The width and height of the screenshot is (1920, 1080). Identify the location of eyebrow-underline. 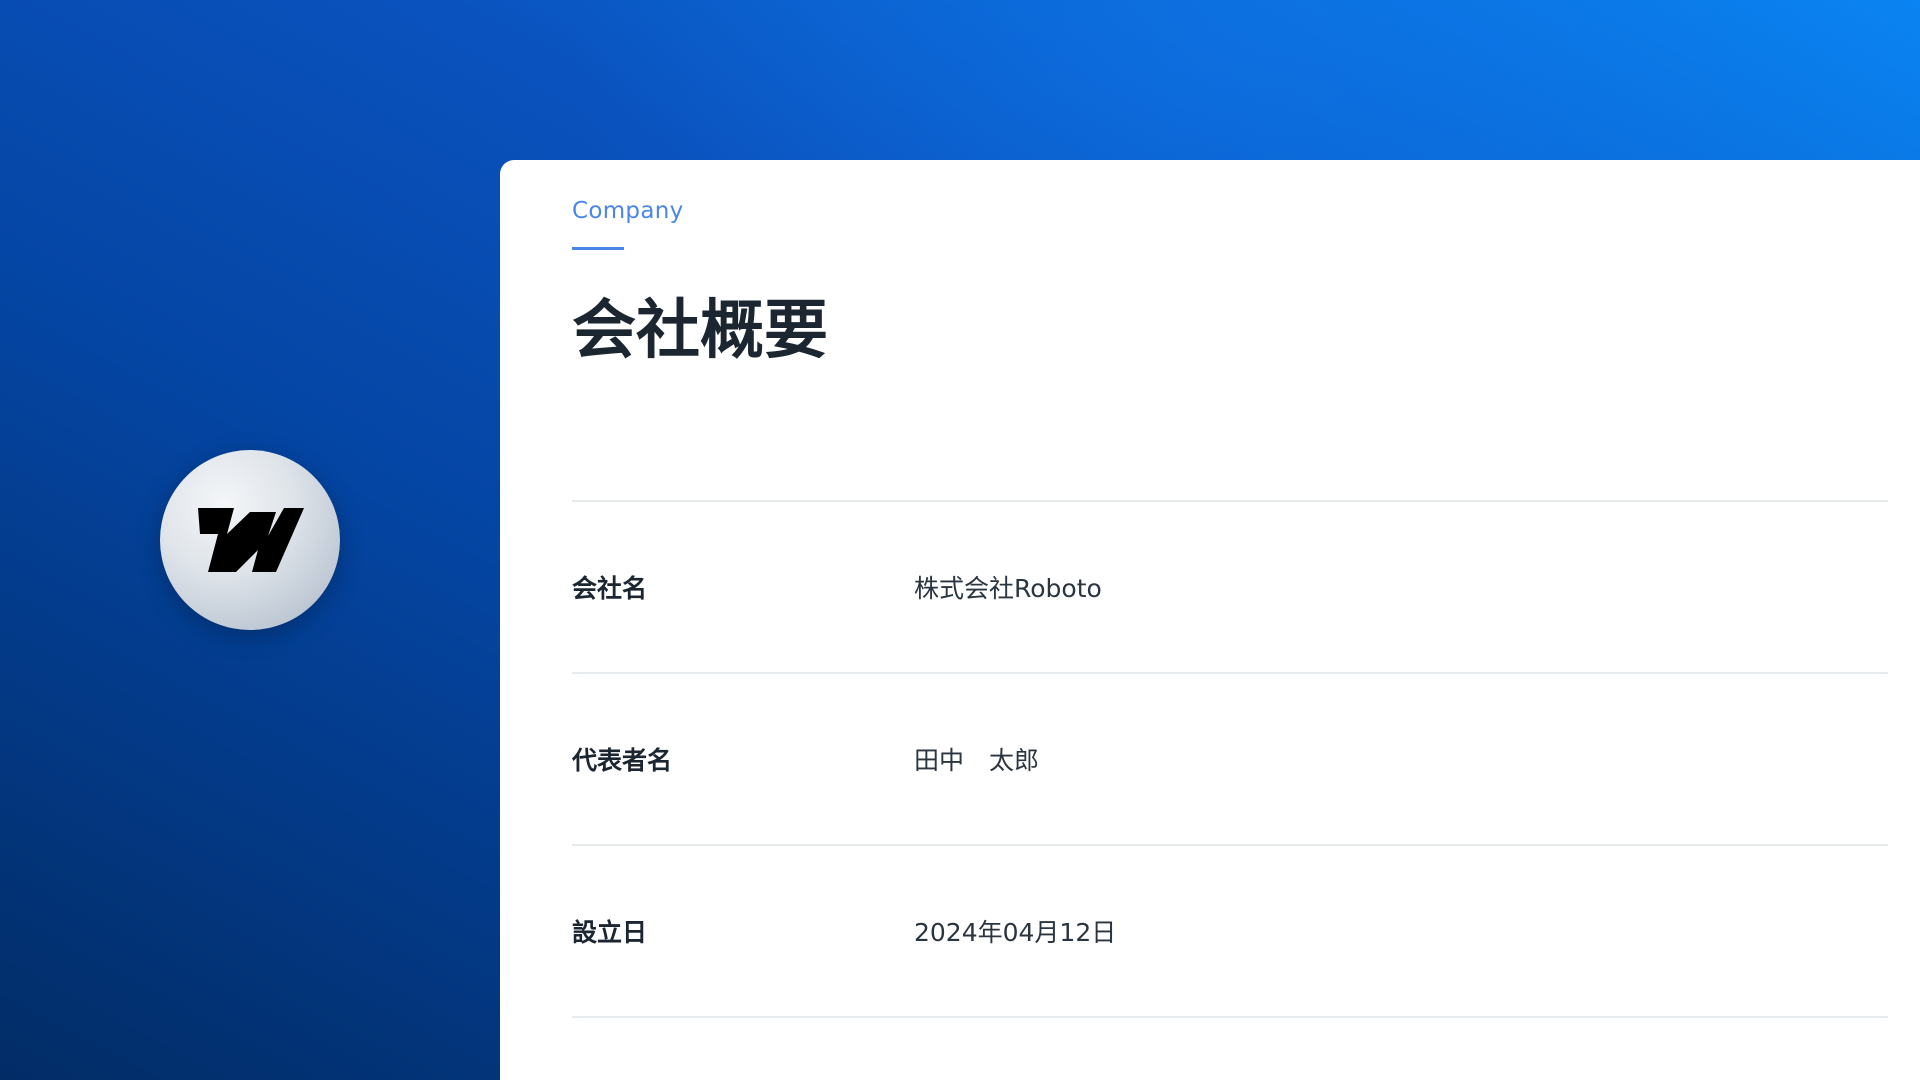
(598, 248).